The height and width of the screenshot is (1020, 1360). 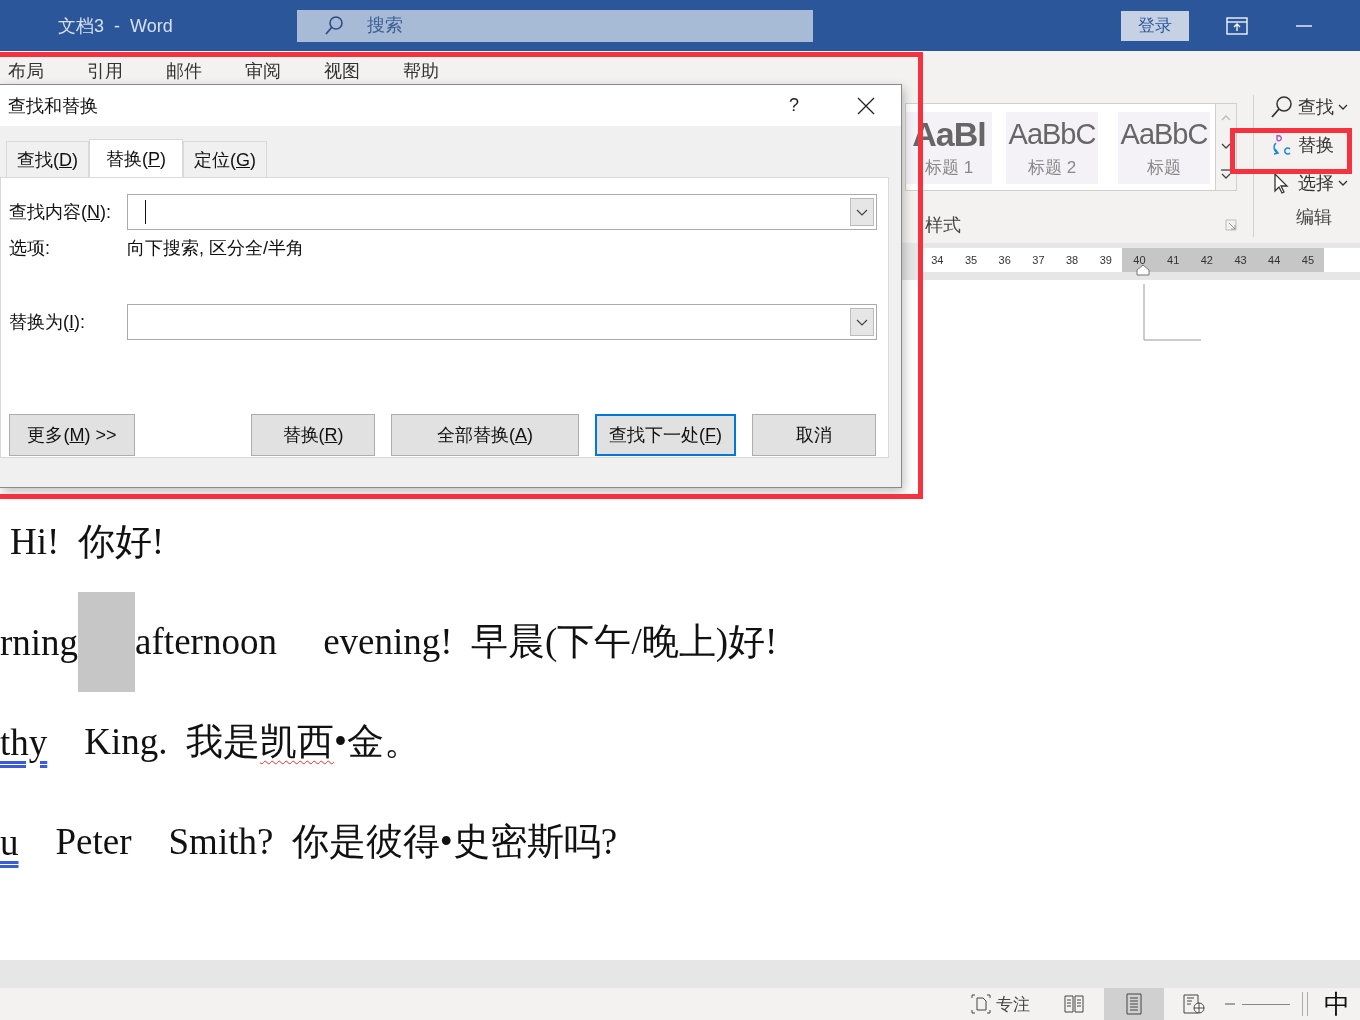 What do you see at coordinates (442, 71) in the screenshot?
I see `ribbon-tab: 帮助` at bounding box center [442, 71].